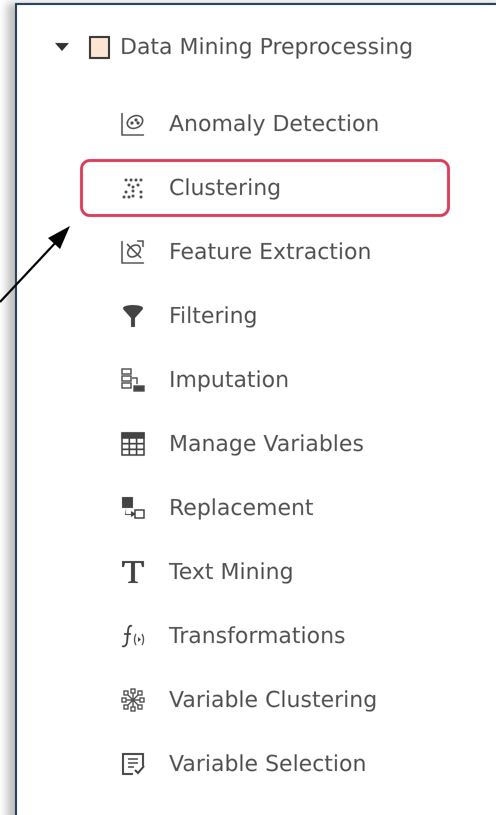 This screenshot has width=496, height=815. What do you see at coordinates (133, 508) in the screenshot?
I see `squares-arrow-icon` at bounding box center [133, 508].